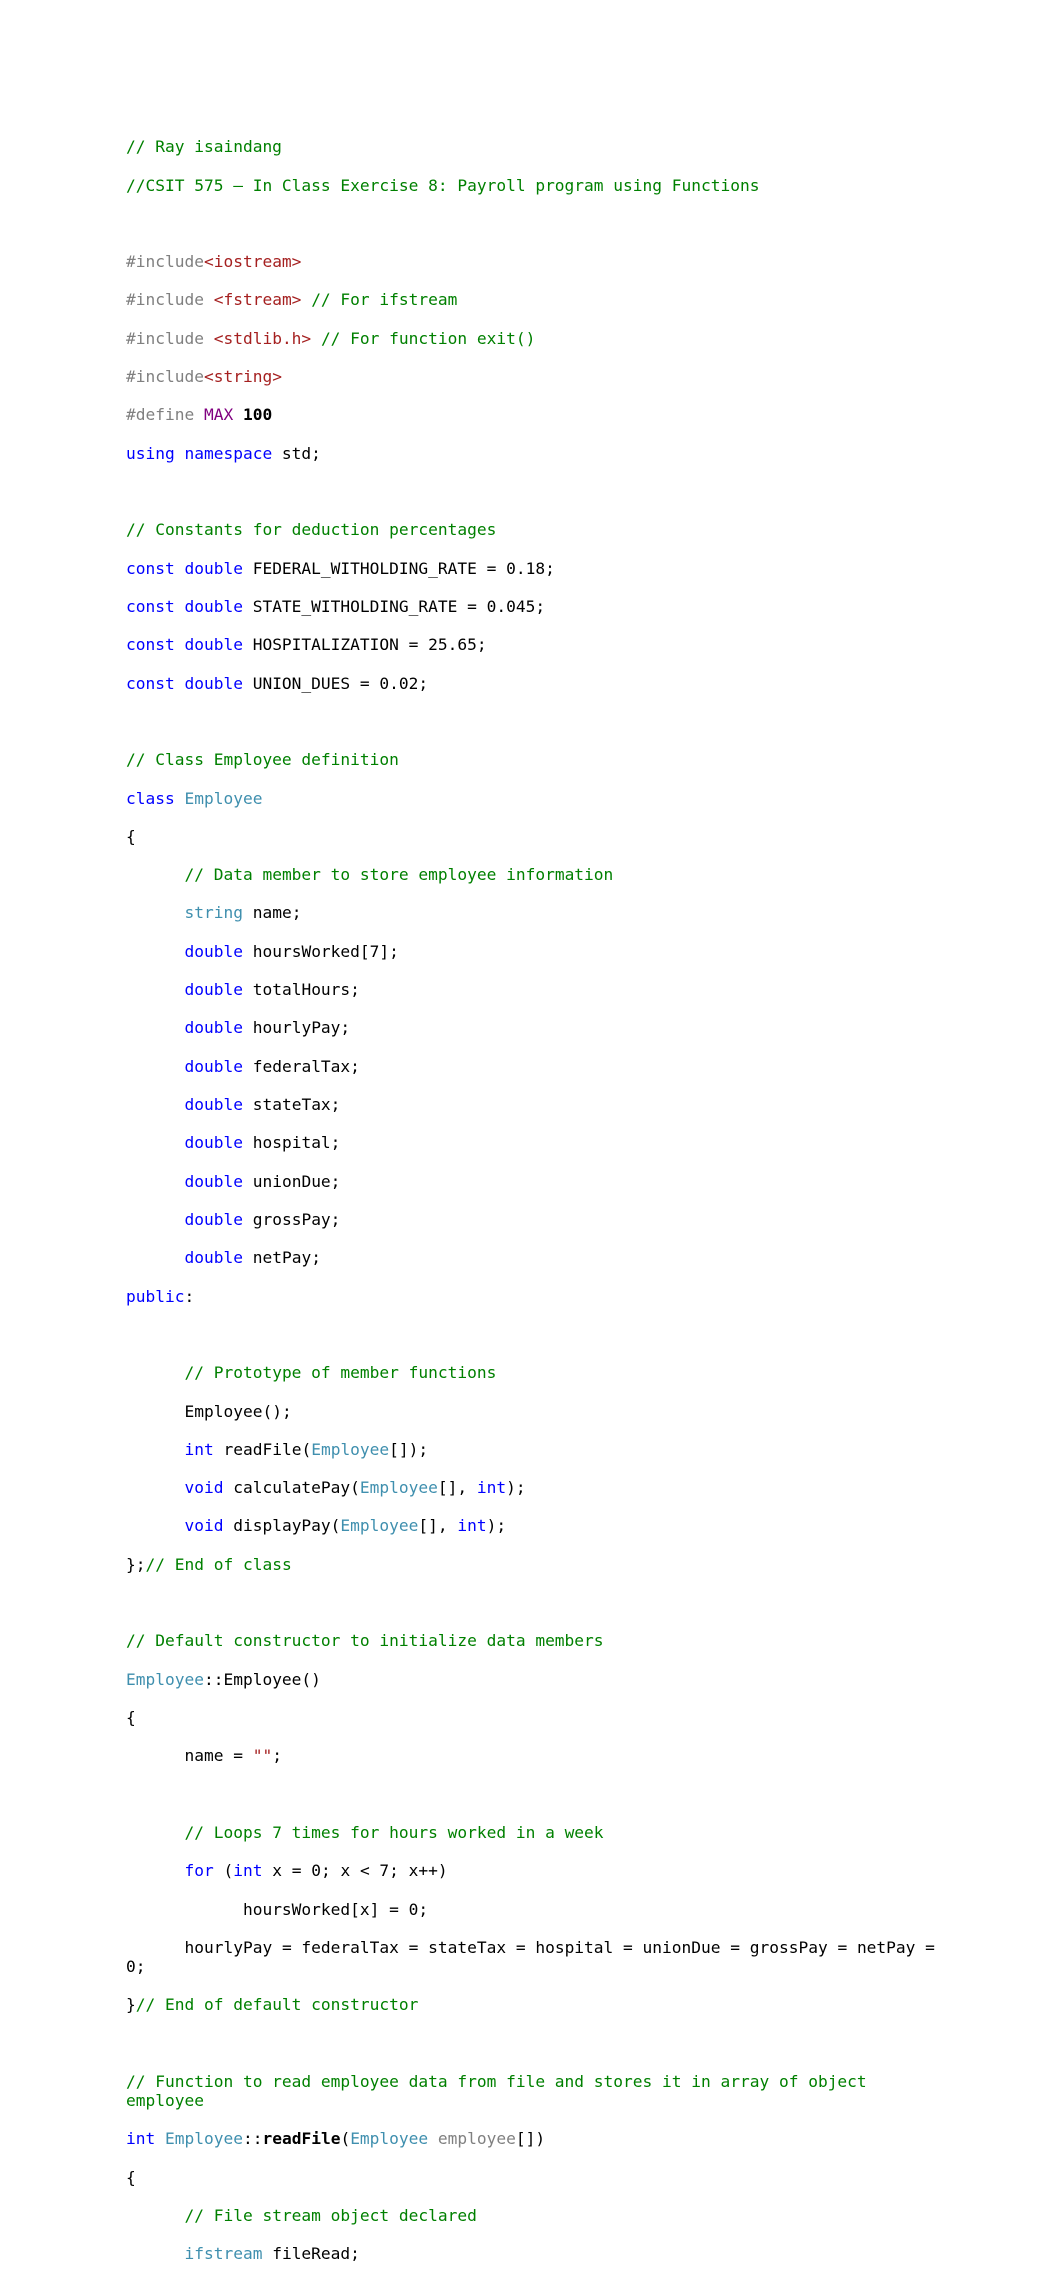 This screenshot has height=2283, width=1062. Describe the element at coordinates (131, 2005) in the screenshot. I see `code-token-pl: }` at that location.